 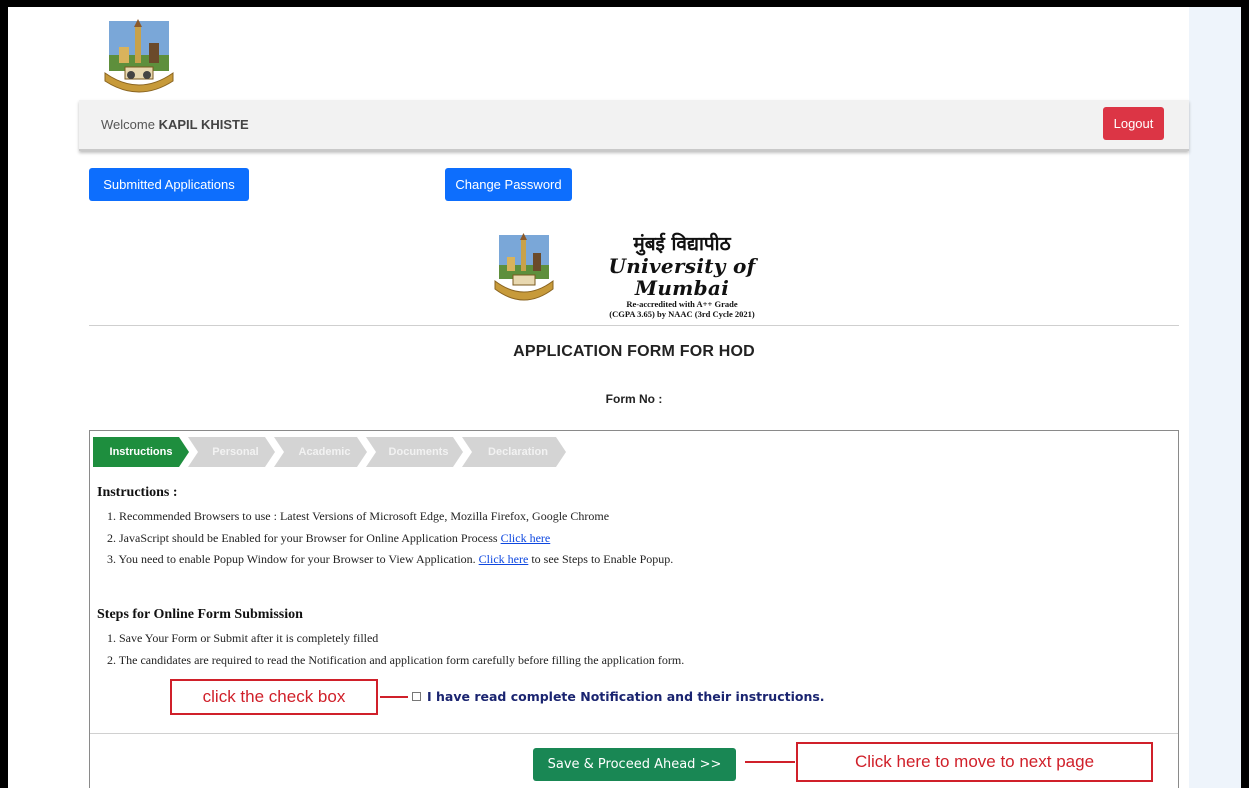 I want to click on footer-divider, so click(x=634, y=733).